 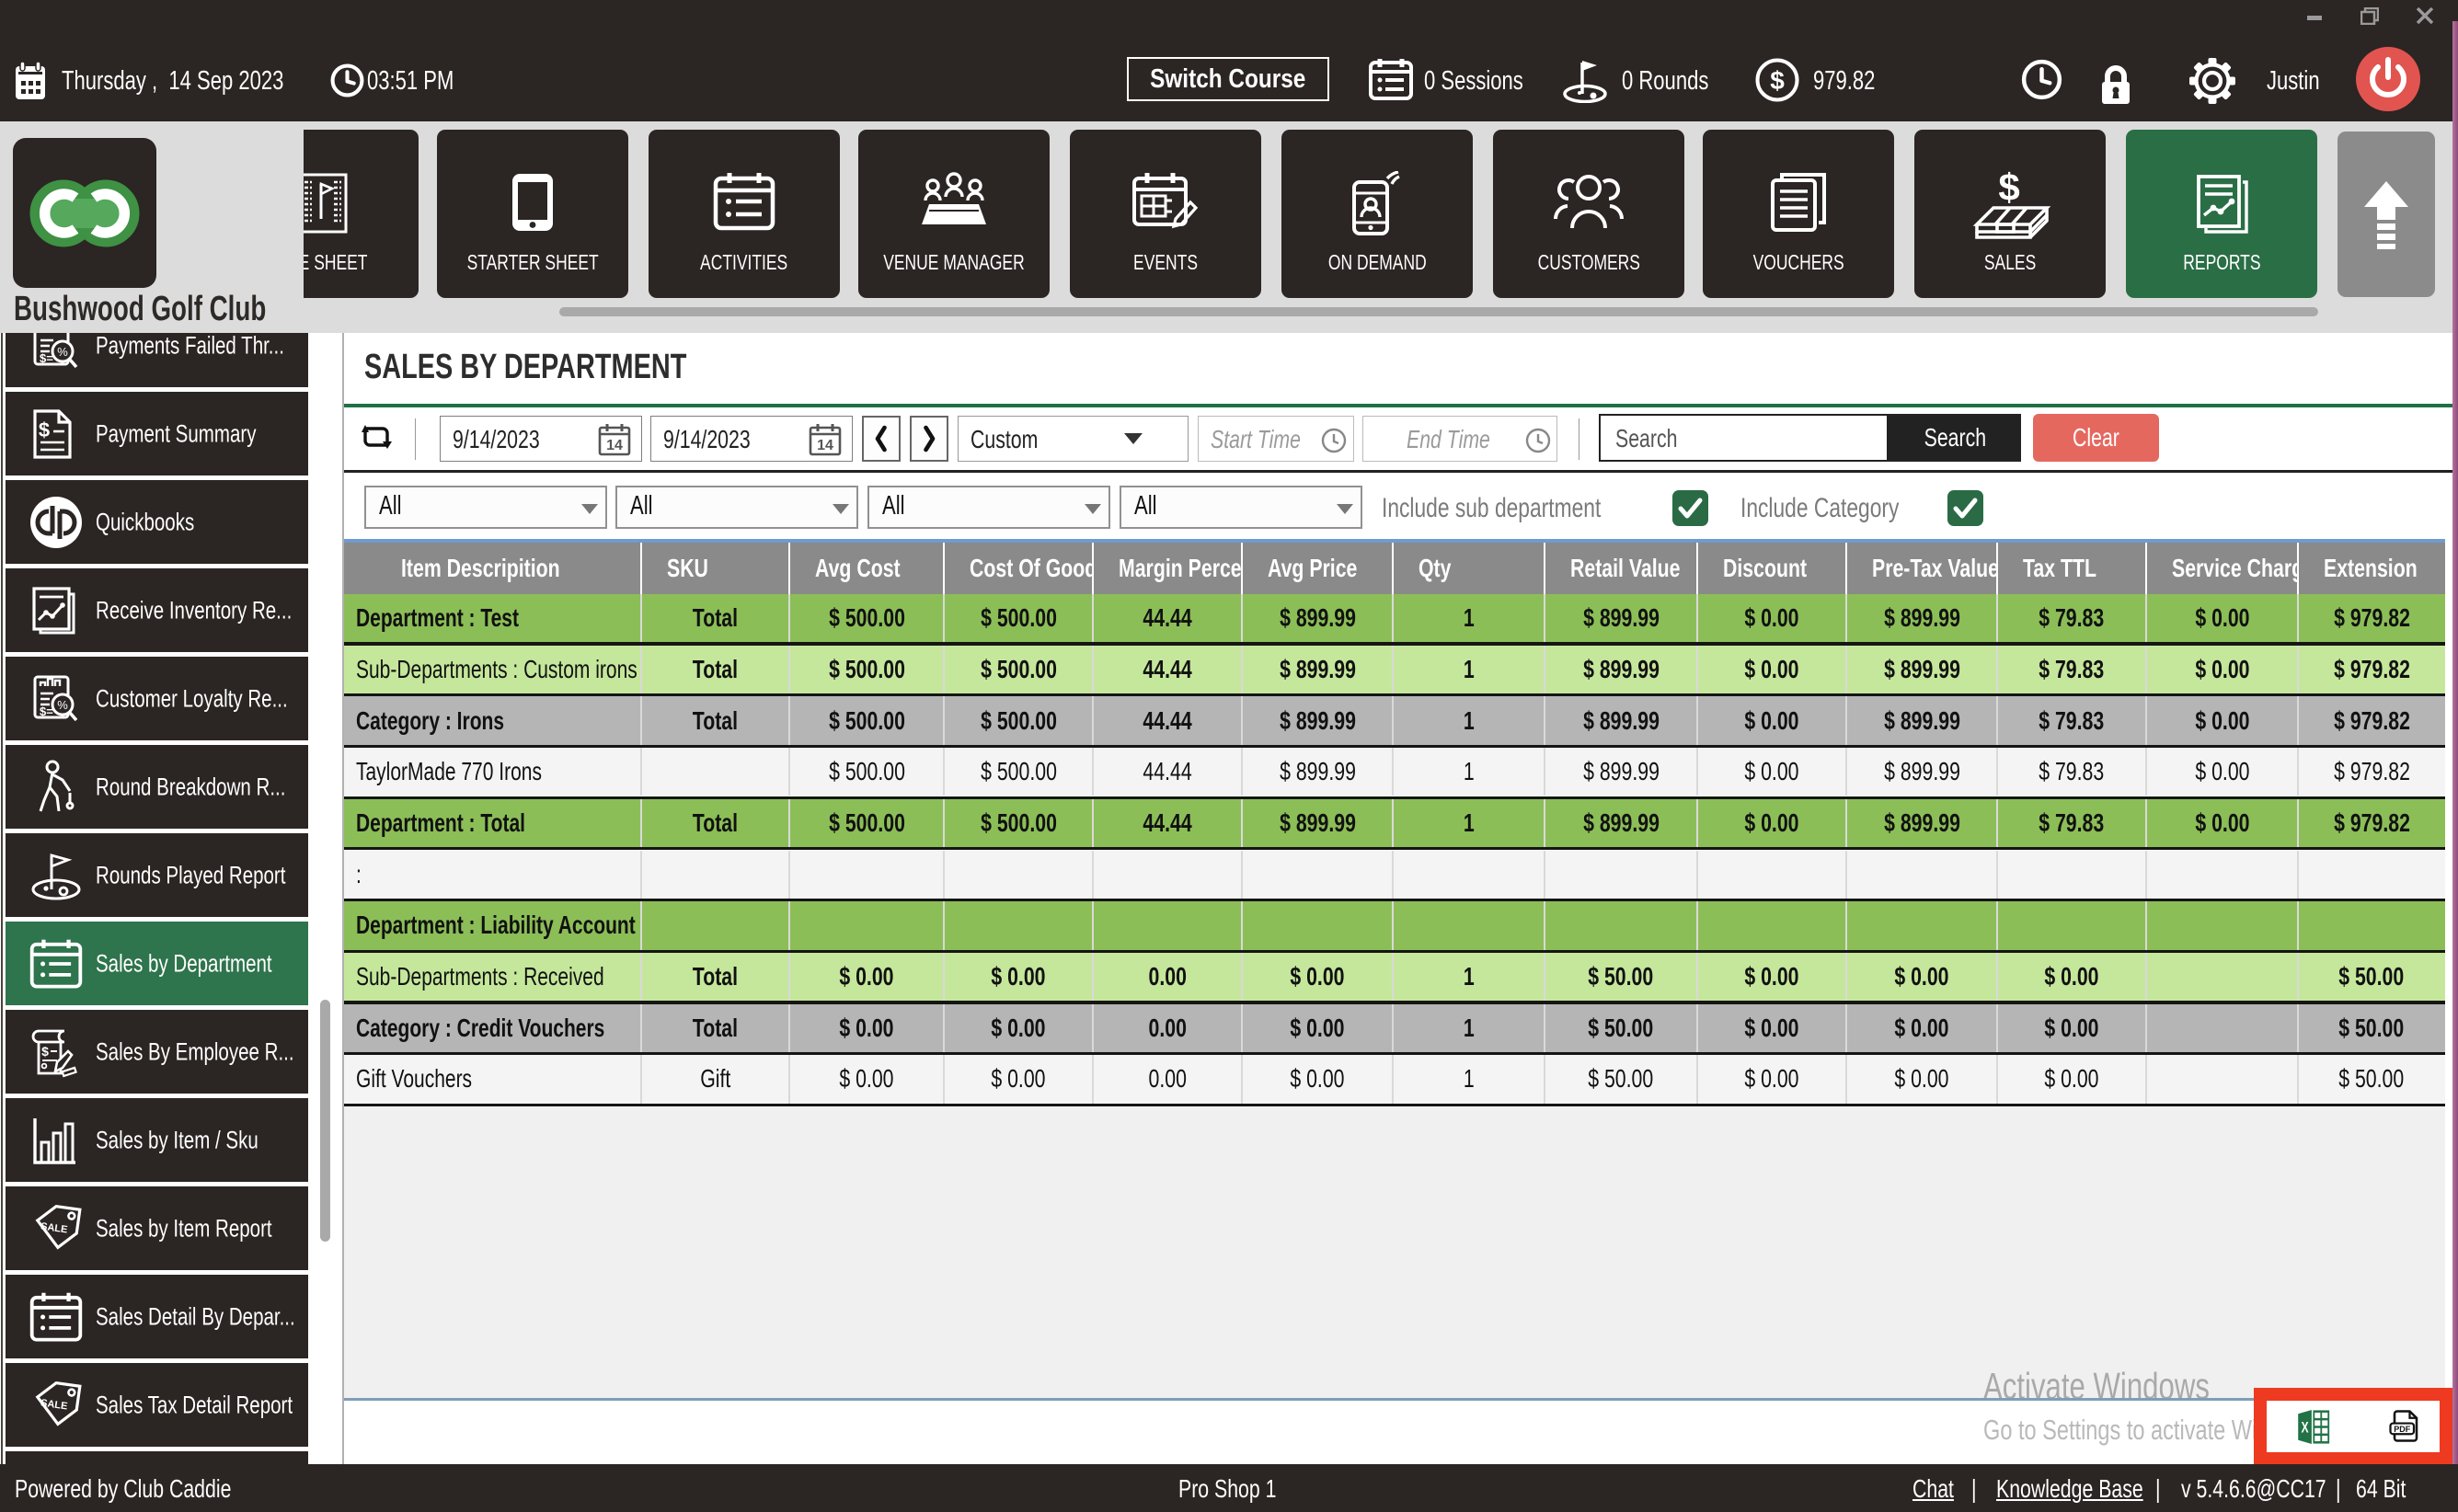 I want to click on svg-text: PDF, so click(x=2402, y=1429).